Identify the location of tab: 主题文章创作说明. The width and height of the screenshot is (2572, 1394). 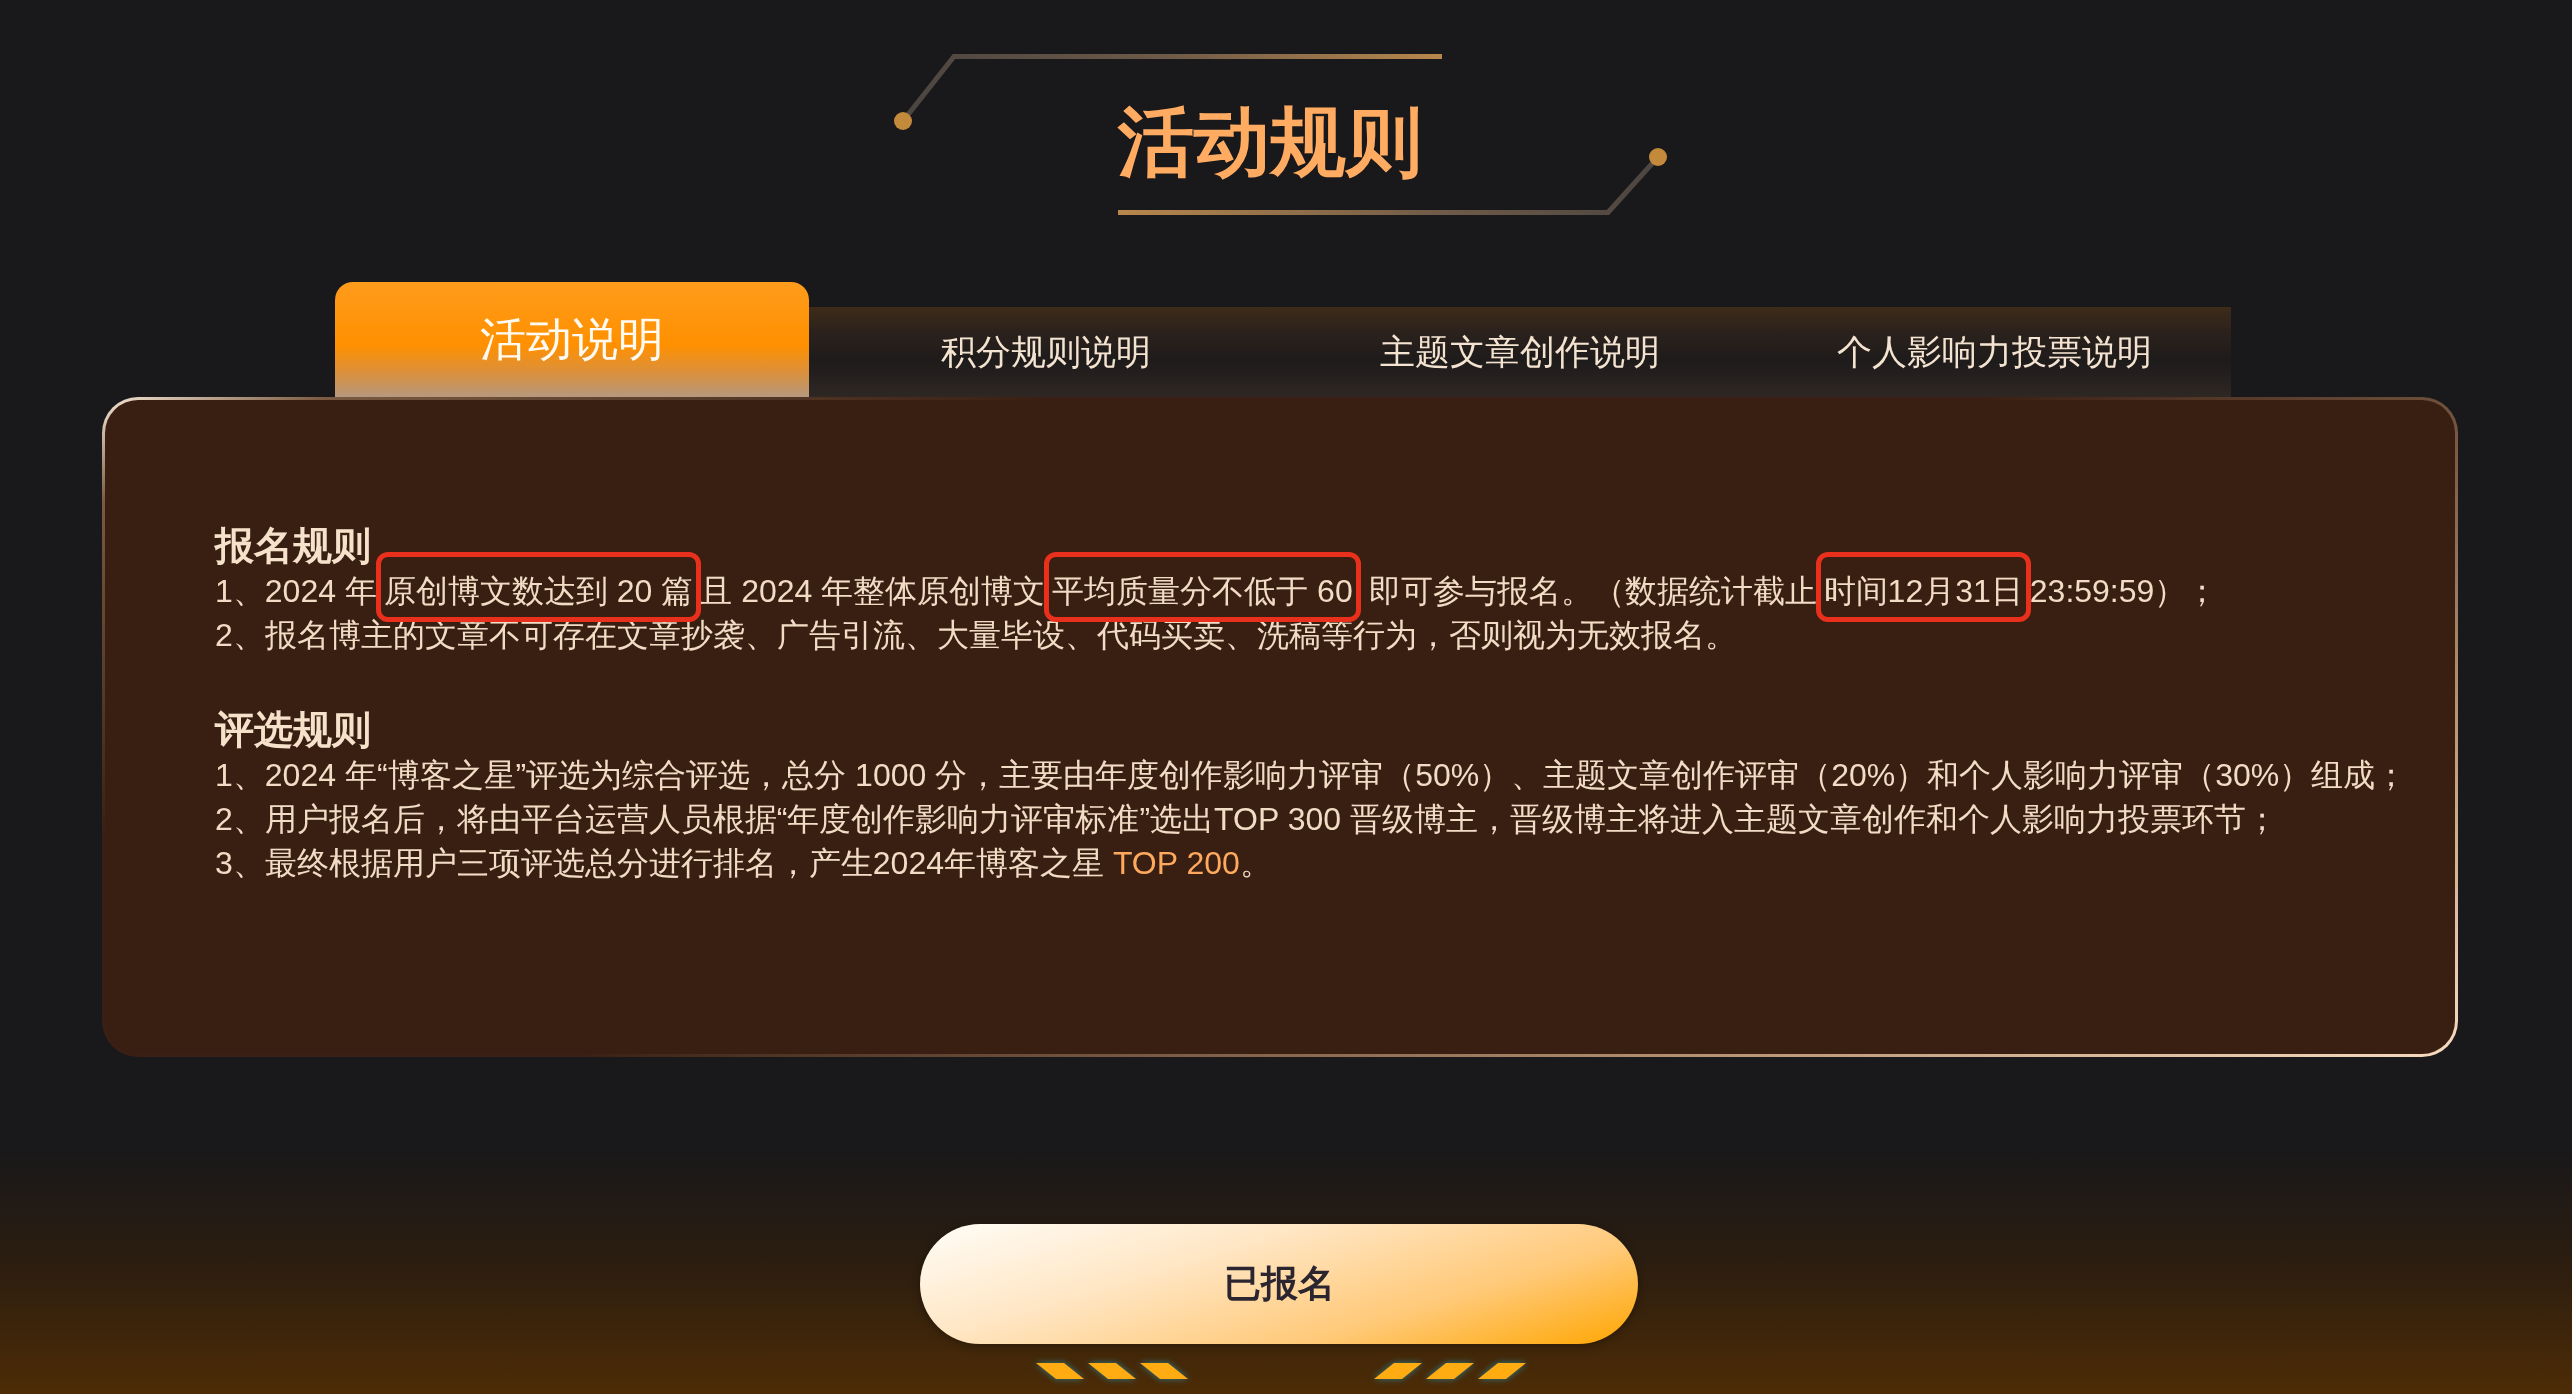
(1520, 352).